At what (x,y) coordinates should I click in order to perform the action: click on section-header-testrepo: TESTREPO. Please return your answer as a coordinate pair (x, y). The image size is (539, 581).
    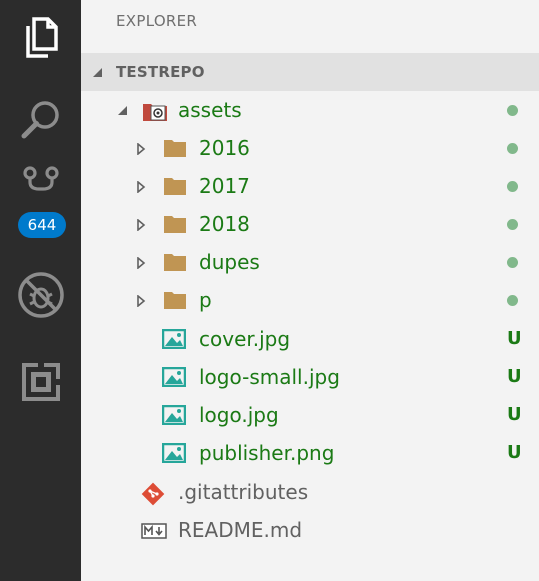
    Looking at the image, I should click on (310, 72).